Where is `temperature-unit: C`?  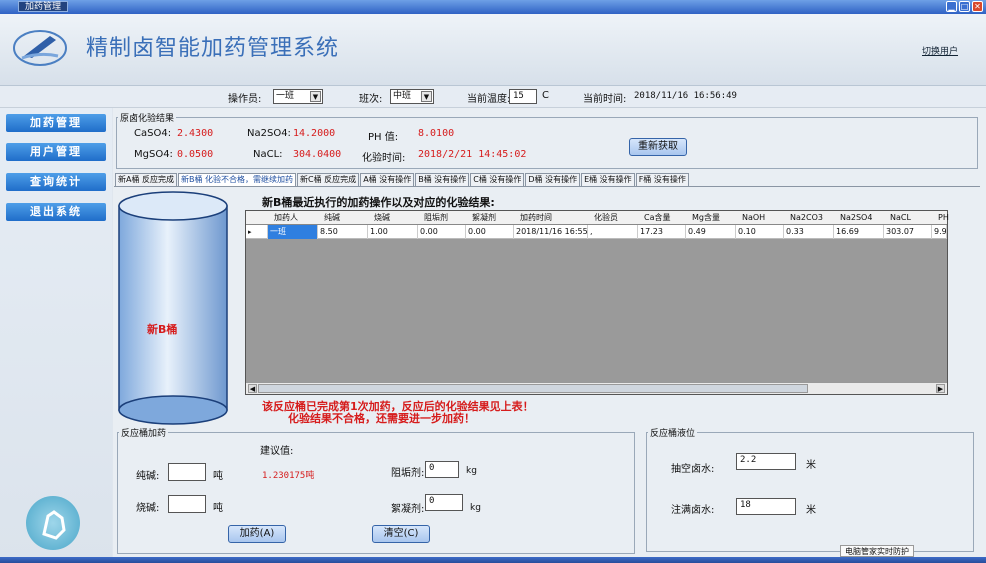
temperature-unit: C is located at coordinates (545, 95).